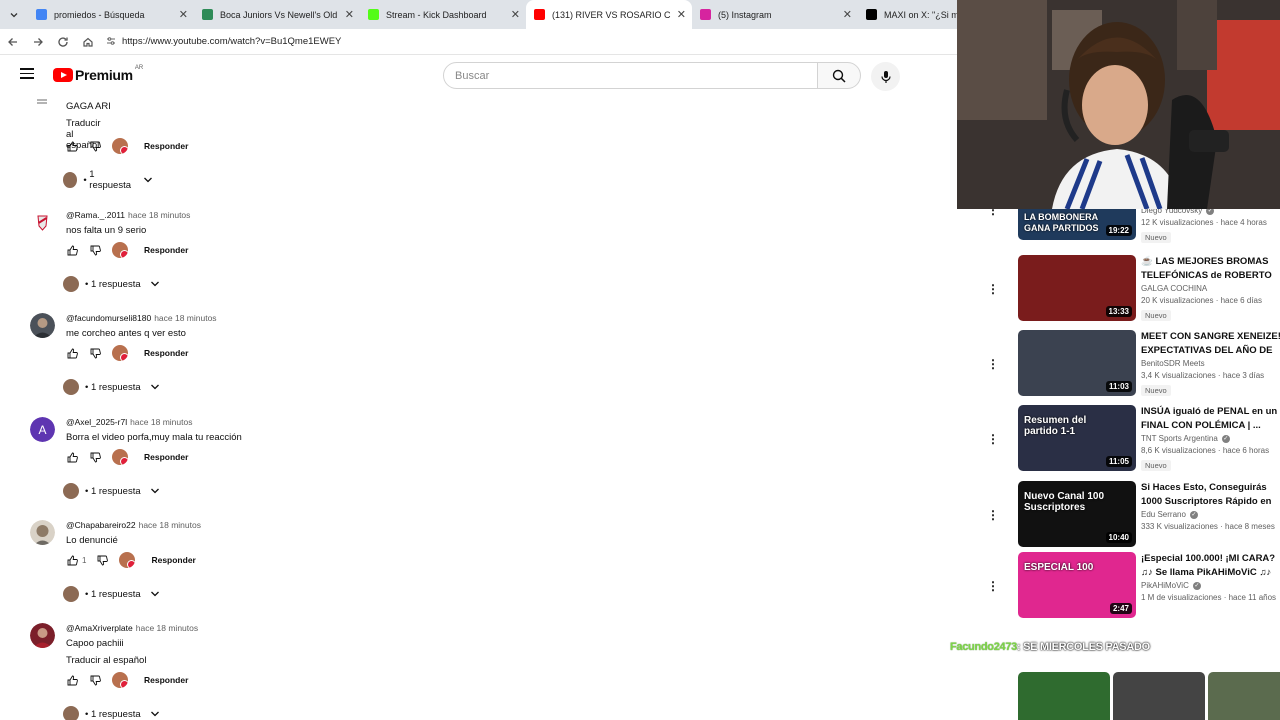 Image resolution: width=1280 pixels, height=720 pixels. Describe the element at coordinates (885, 76) in the screenshot. I see `voice-search-button` at that location.